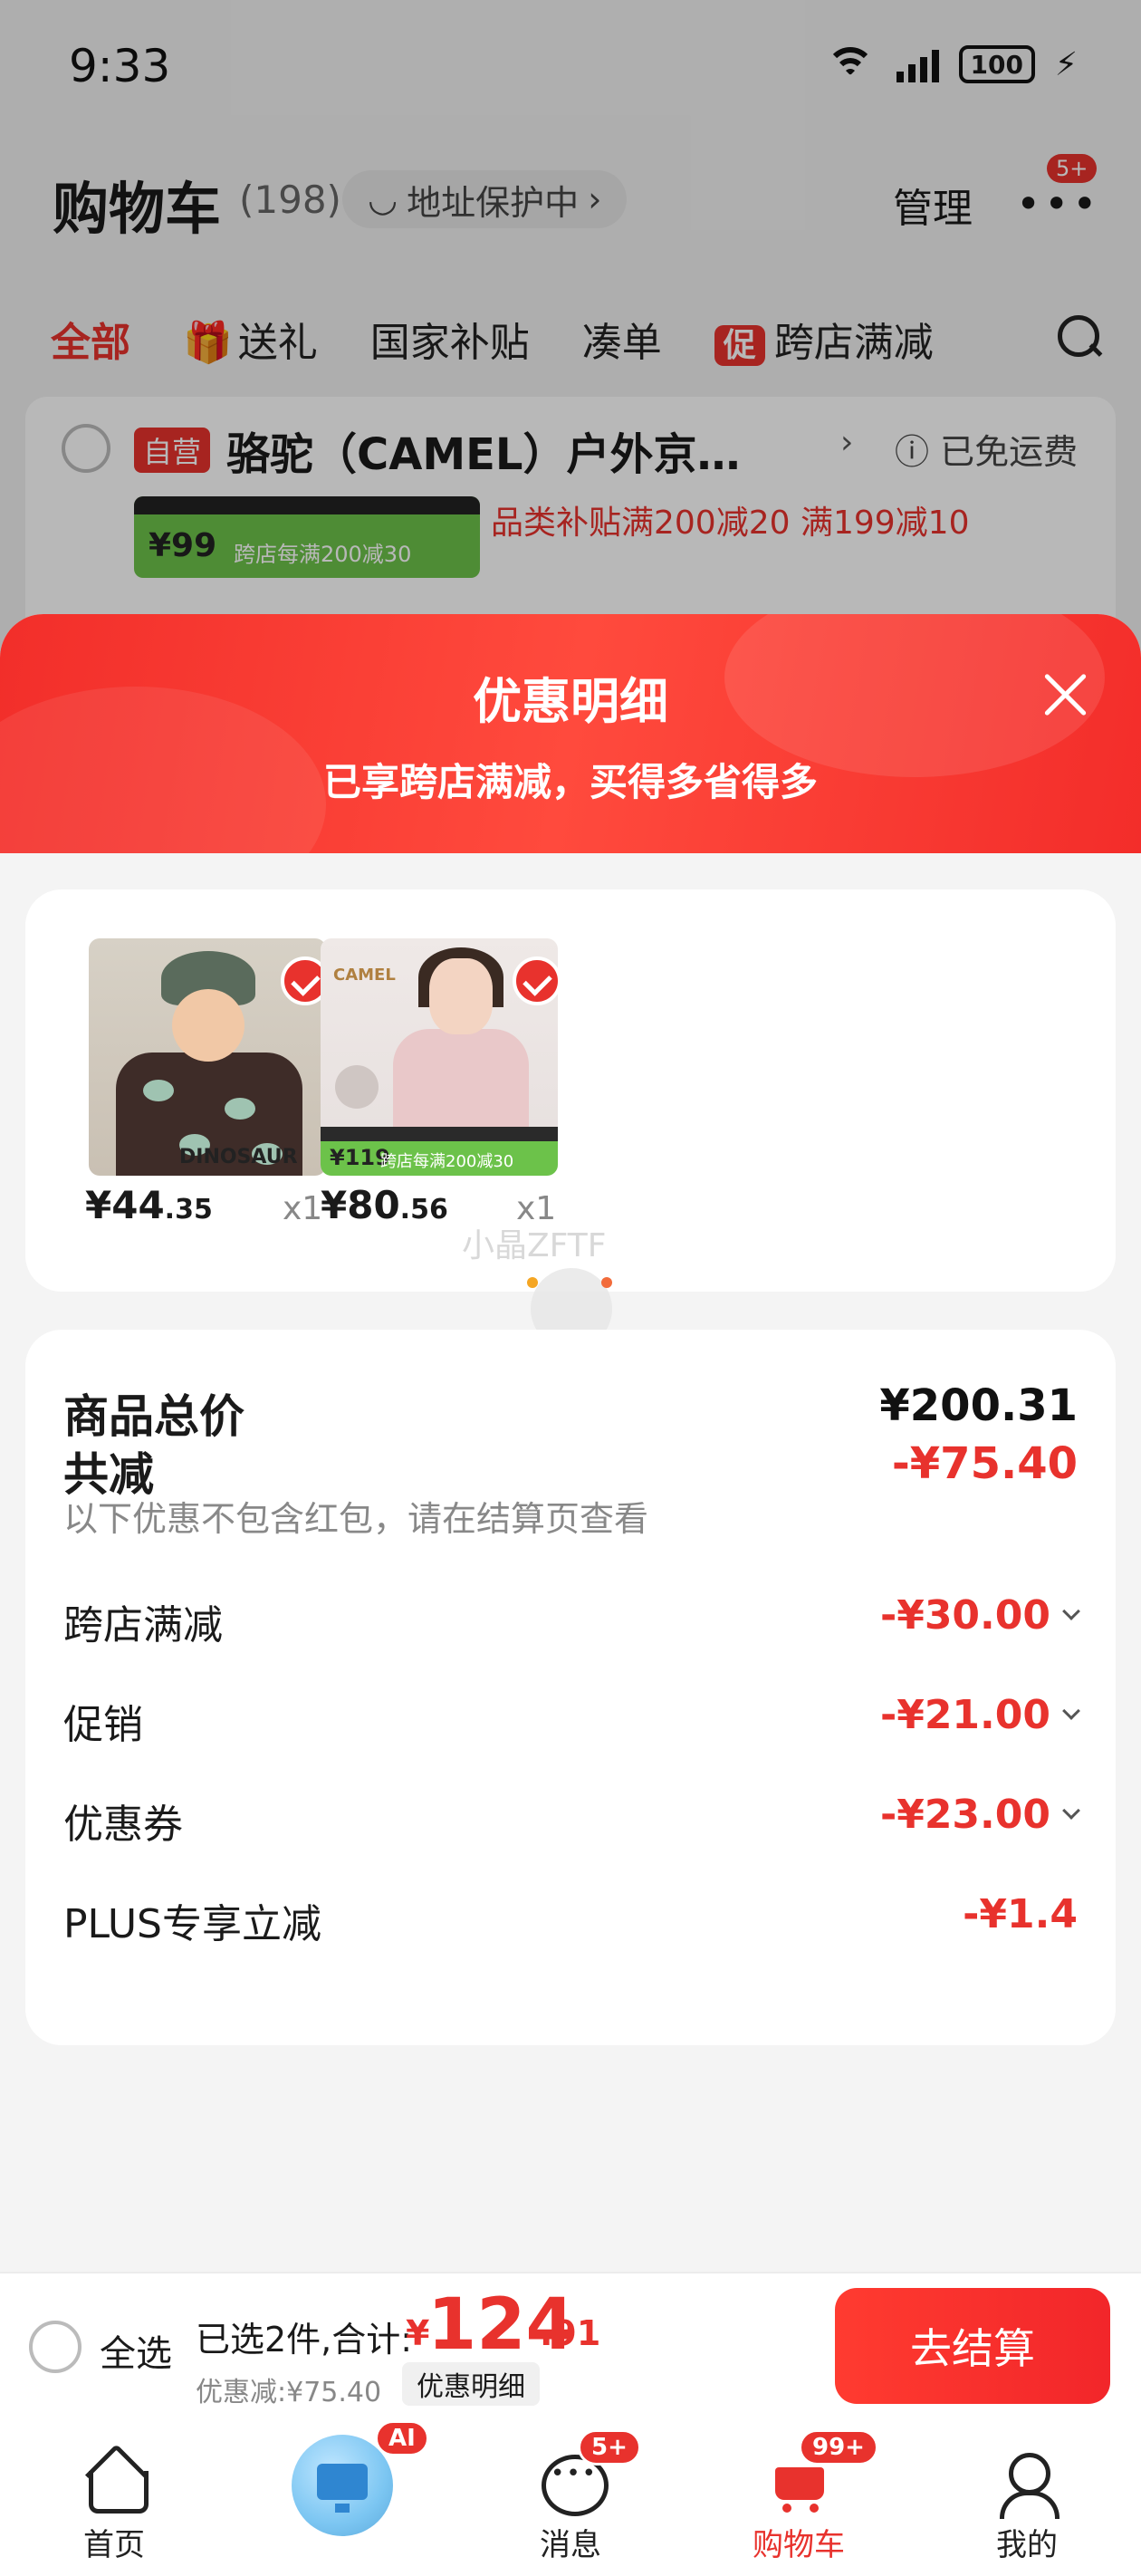  I want to click on discount-value-wrap: -¥21.00, so click(980, 1715).